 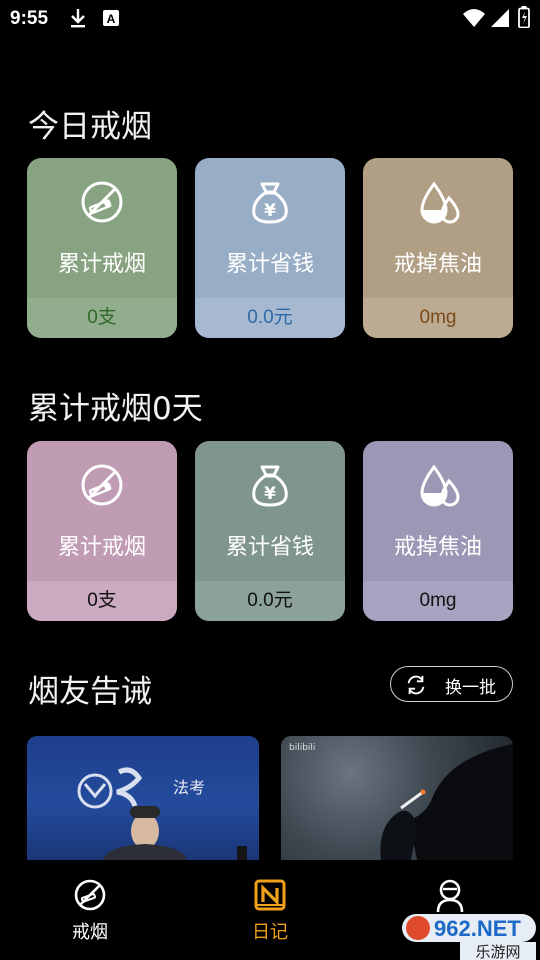 What do you see at coordinates (162, 813) in the screenshot?
I see `lecture-scene-image: 法考` at bounding box center [162, 813].